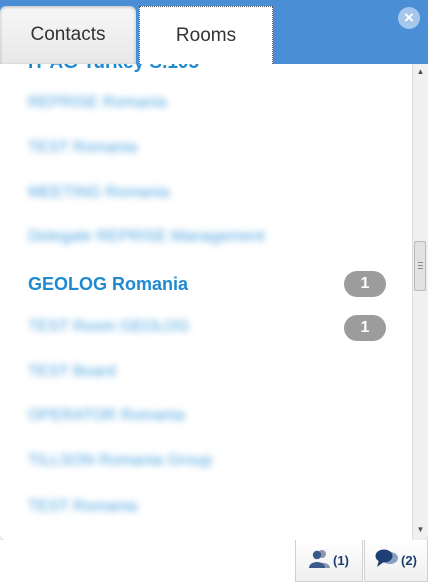 Image resolution: width=428 pixels, height=582 pixels. Describe the element at coordinates (109, 327) in the screenshot. I see `room-item: TEST Room GEOLOG` at that location.